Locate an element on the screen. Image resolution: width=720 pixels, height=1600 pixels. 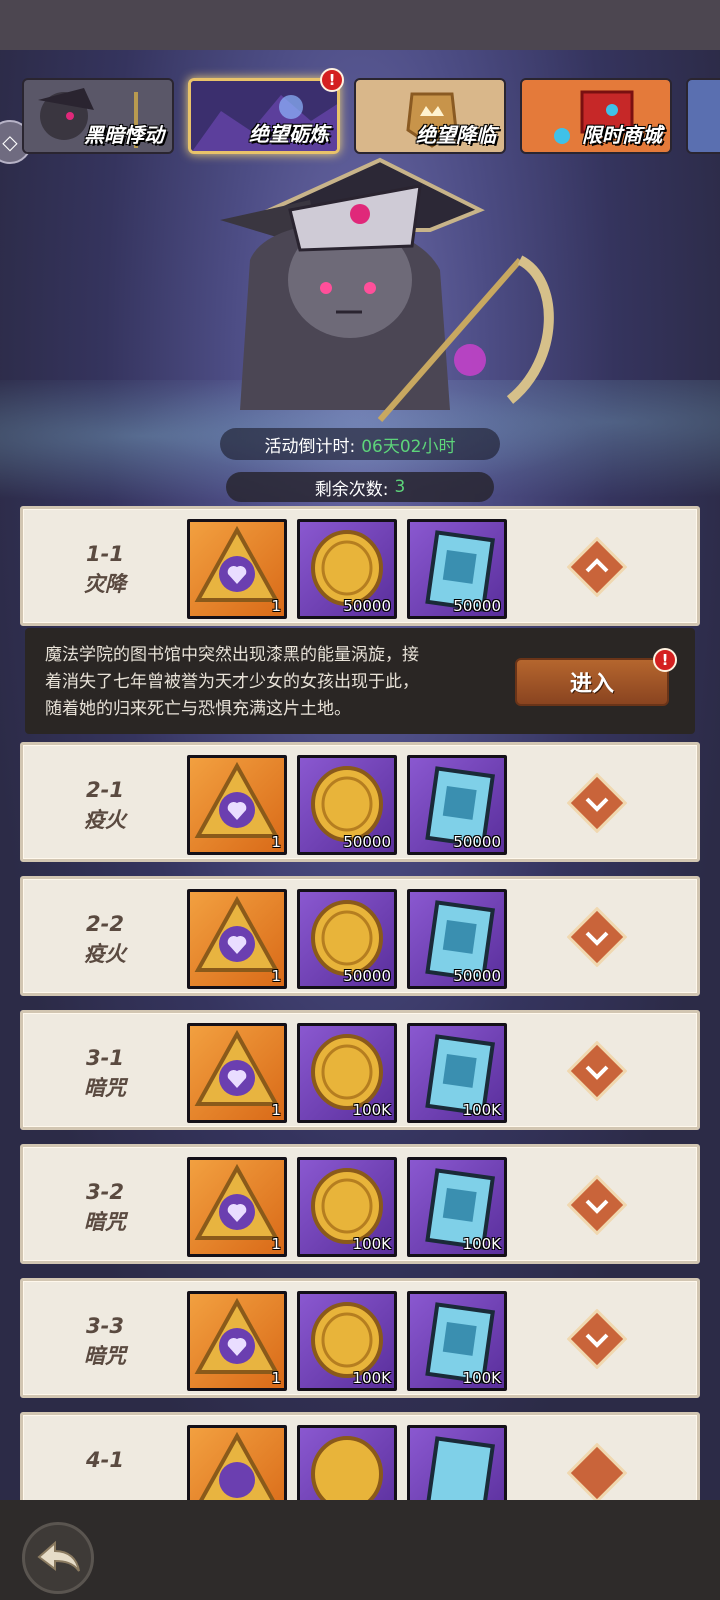
enter-button: 进入 is located at coordinates (592, 682).